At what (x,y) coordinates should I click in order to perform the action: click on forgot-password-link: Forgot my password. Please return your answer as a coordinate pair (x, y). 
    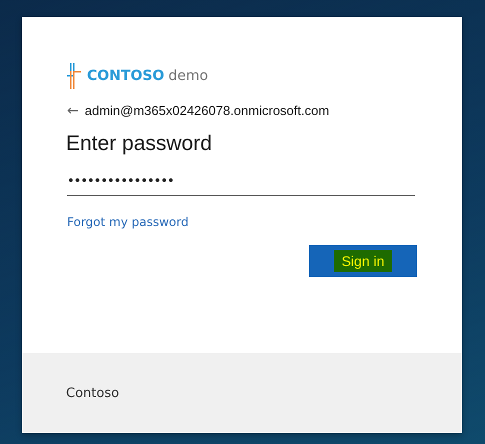
    Looking at the image, I should click on (128, 222).